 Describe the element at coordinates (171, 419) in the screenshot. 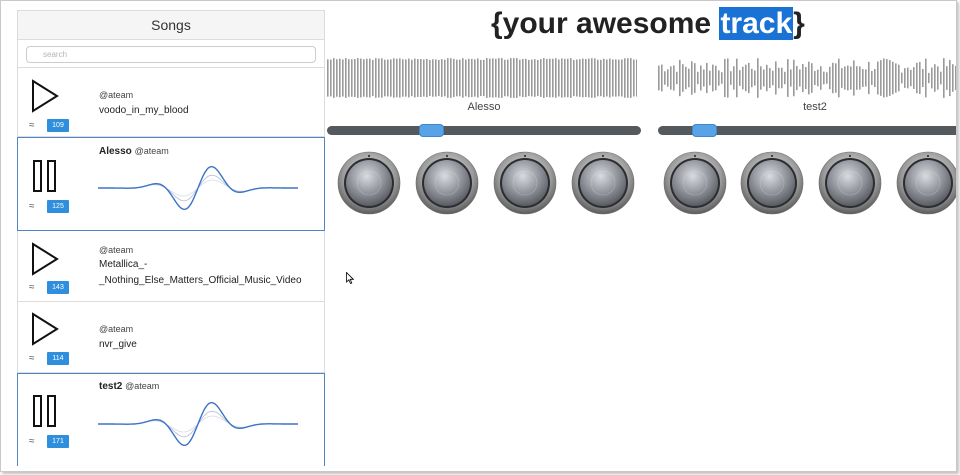

I see `song-item: ≈ 171 test2 @ateam` at that location.